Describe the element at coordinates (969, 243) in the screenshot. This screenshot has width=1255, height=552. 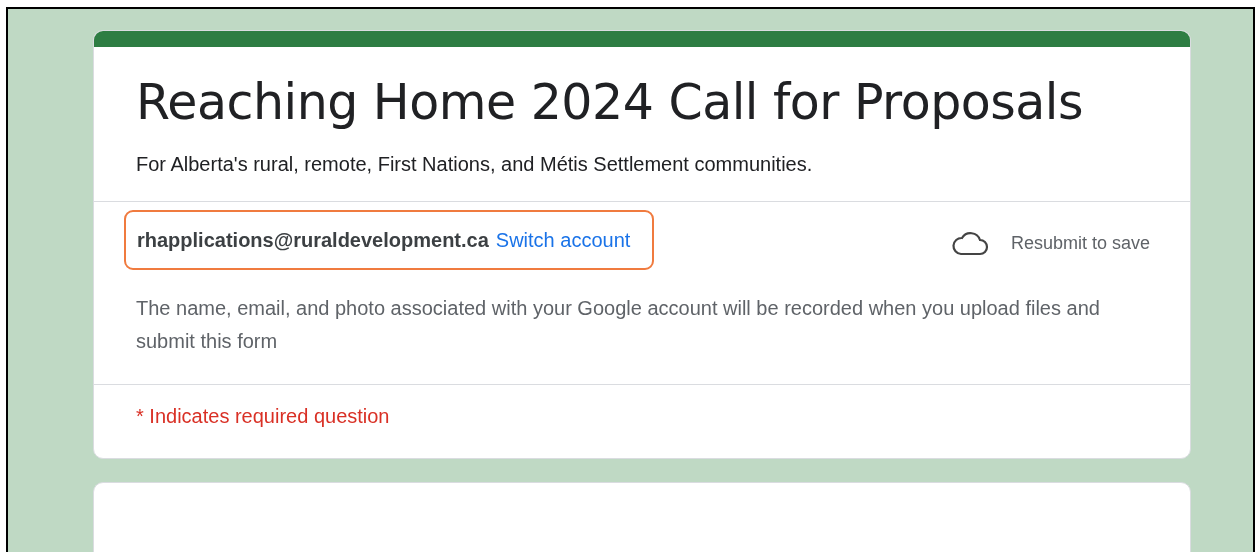
I see `cloud-icon` at that location.